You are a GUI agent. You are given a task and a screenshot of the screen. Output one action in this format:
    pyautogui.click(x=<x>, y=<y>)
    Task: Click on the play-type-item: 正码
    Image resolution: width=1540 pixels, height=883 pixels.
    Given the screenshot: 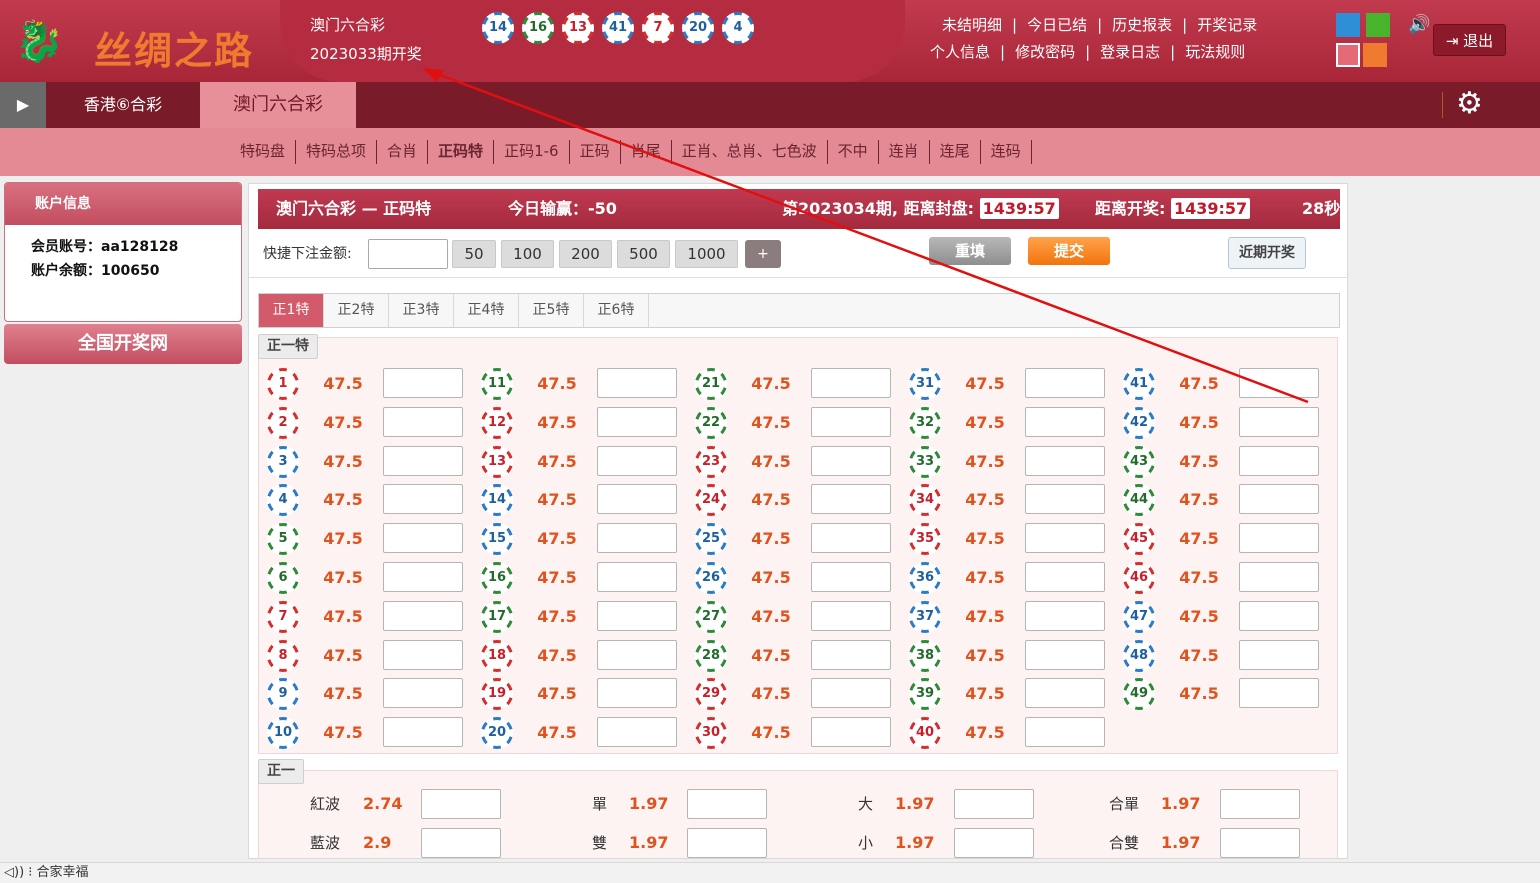 What is the action you would take?
    pyautogui.click(x=595, y=152)
    